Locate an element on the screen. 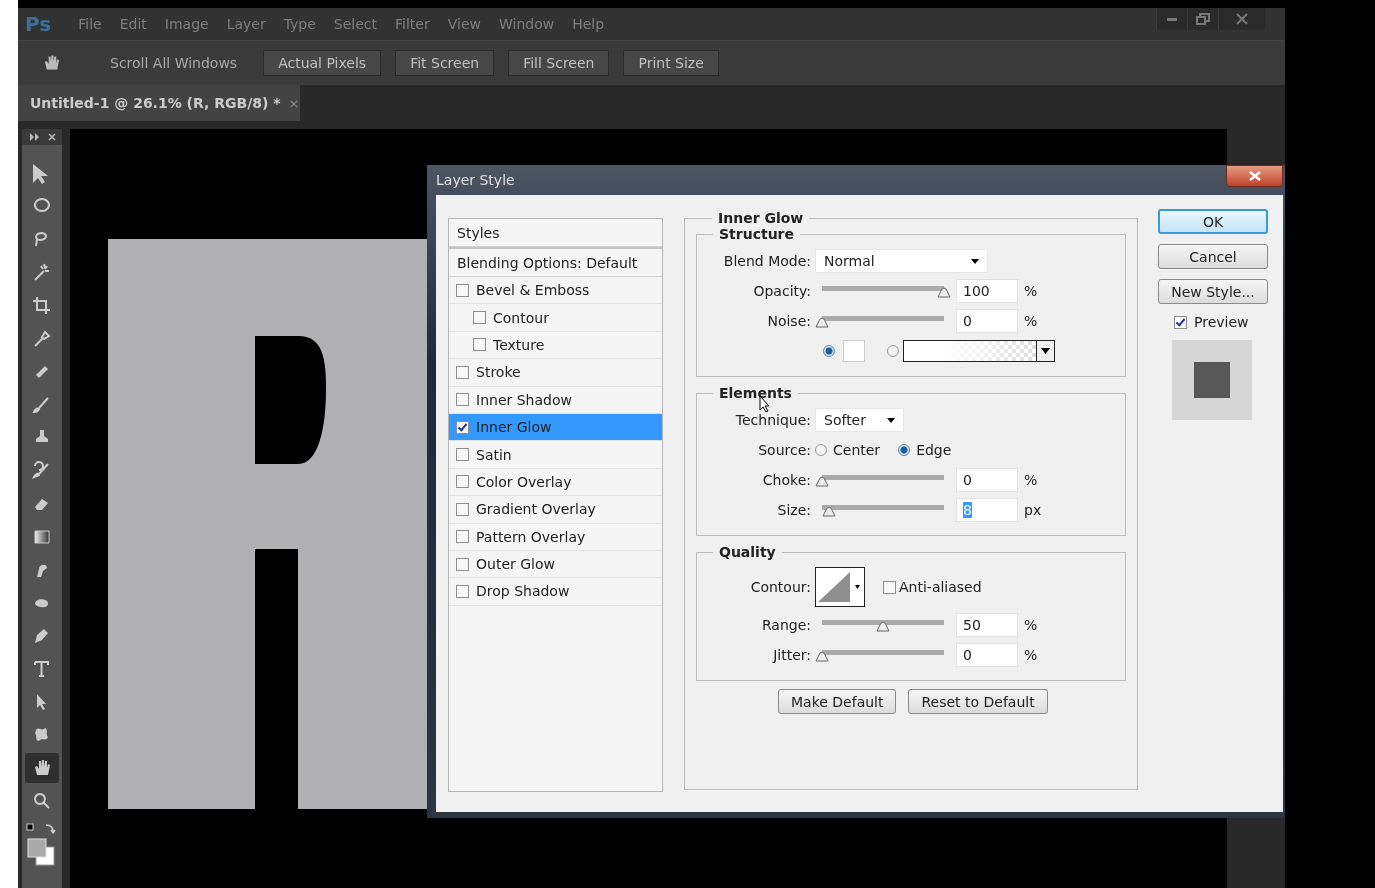 The height and width of the screenshot is (888, 1375). scroll-all-windows-label: Scroll All Windows is located at coordinates (174, 63).